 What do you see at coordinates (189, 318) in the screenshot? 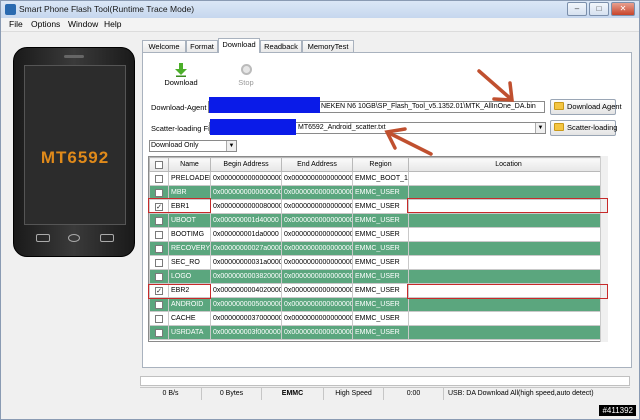
I see `cell-name: CACHE` at bounding box center [189, 318].